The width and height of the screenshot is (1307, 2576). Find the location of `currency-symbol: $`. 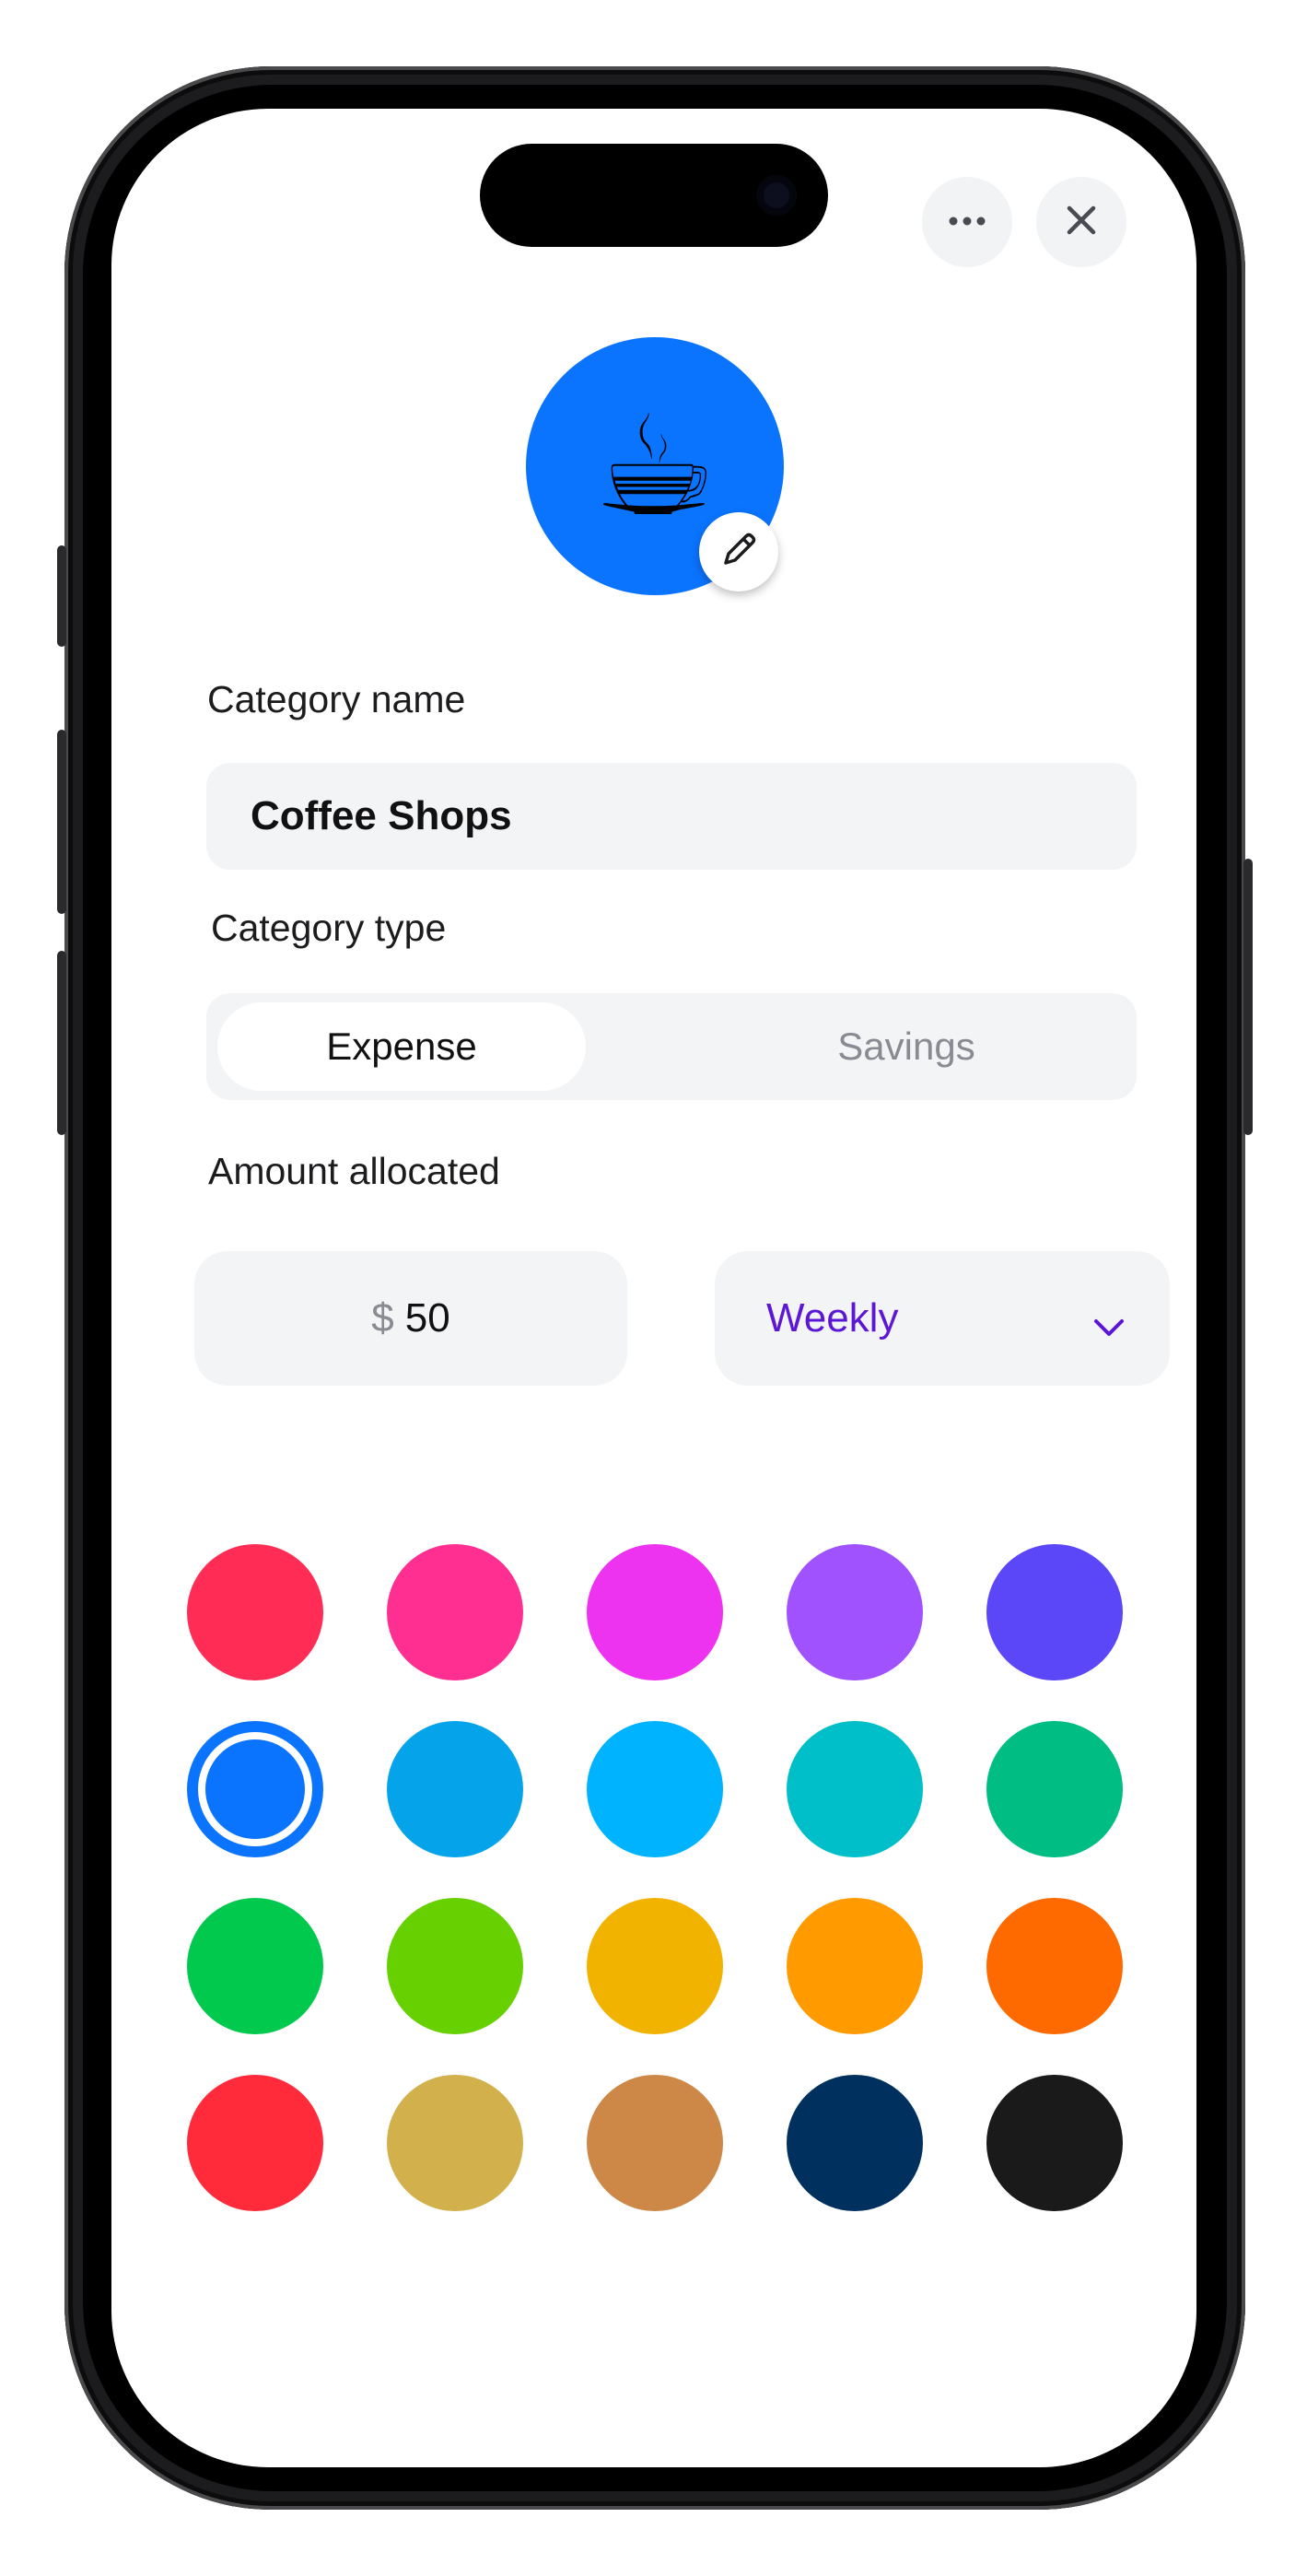

currency-symbol: $ is located at coordinates (383, 1318).